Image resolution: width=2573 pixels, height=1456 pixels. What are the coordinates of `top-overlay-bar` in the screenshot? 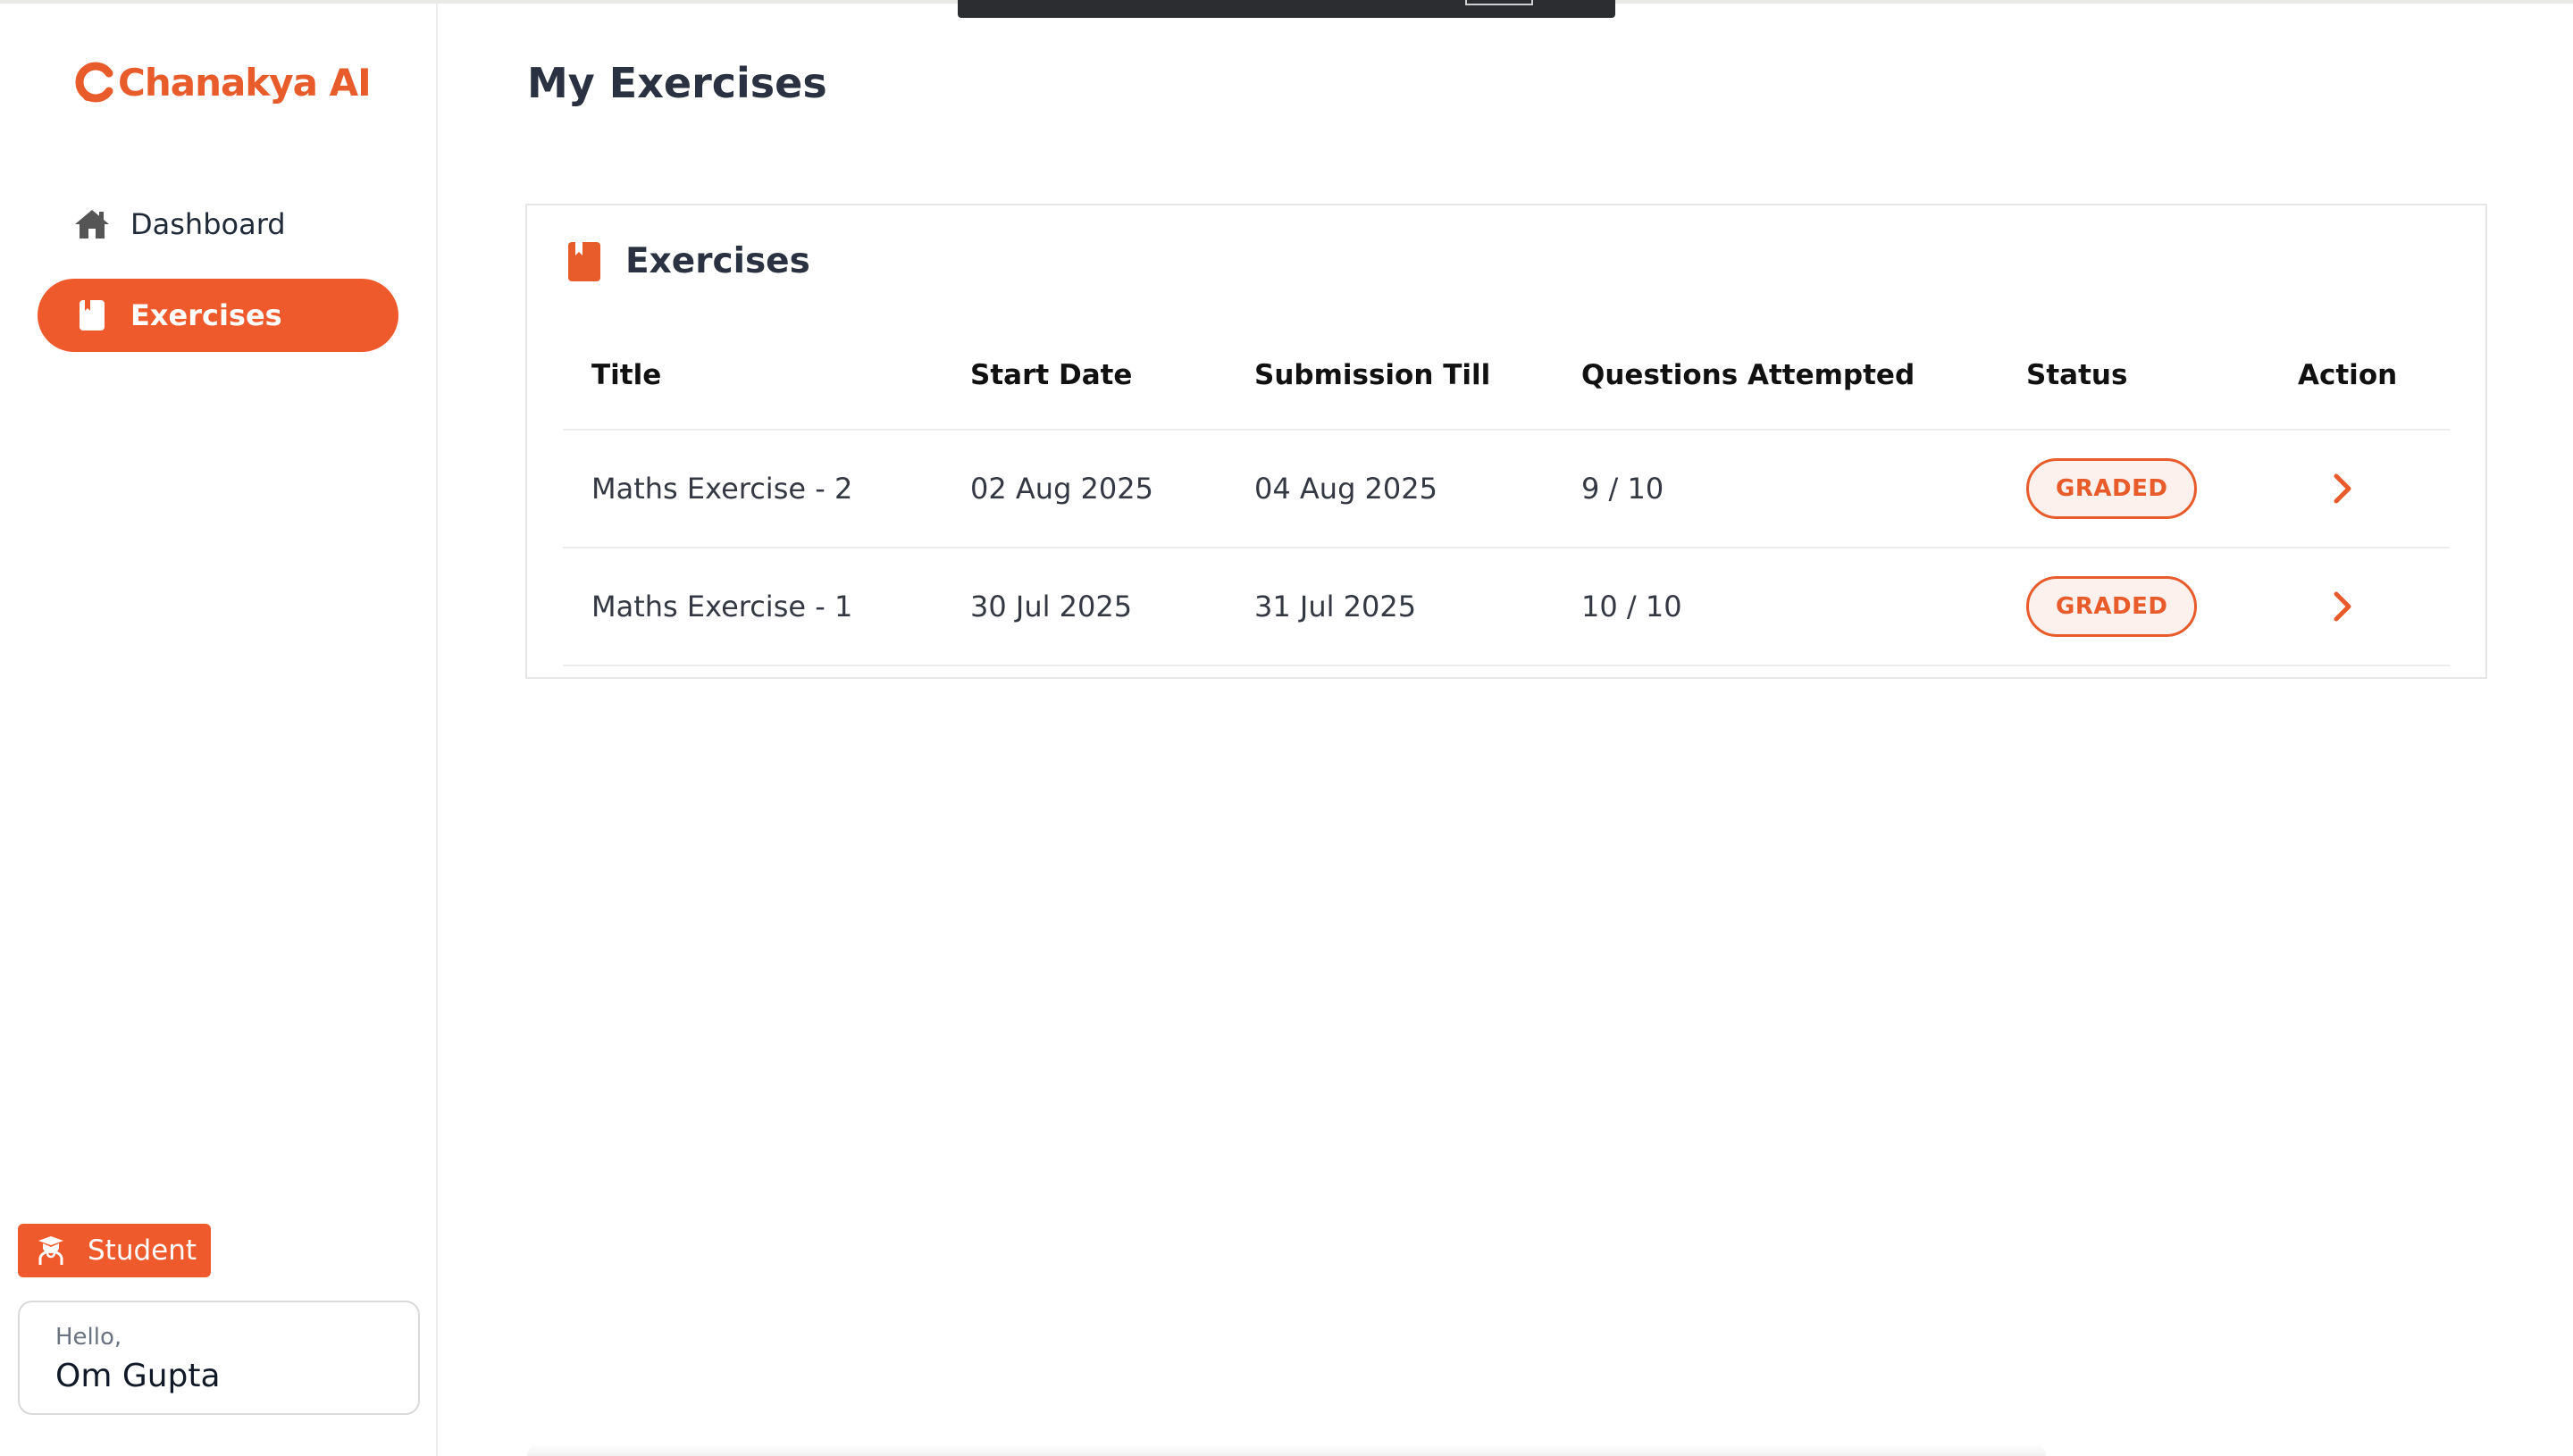 It's located at (1286, 9).